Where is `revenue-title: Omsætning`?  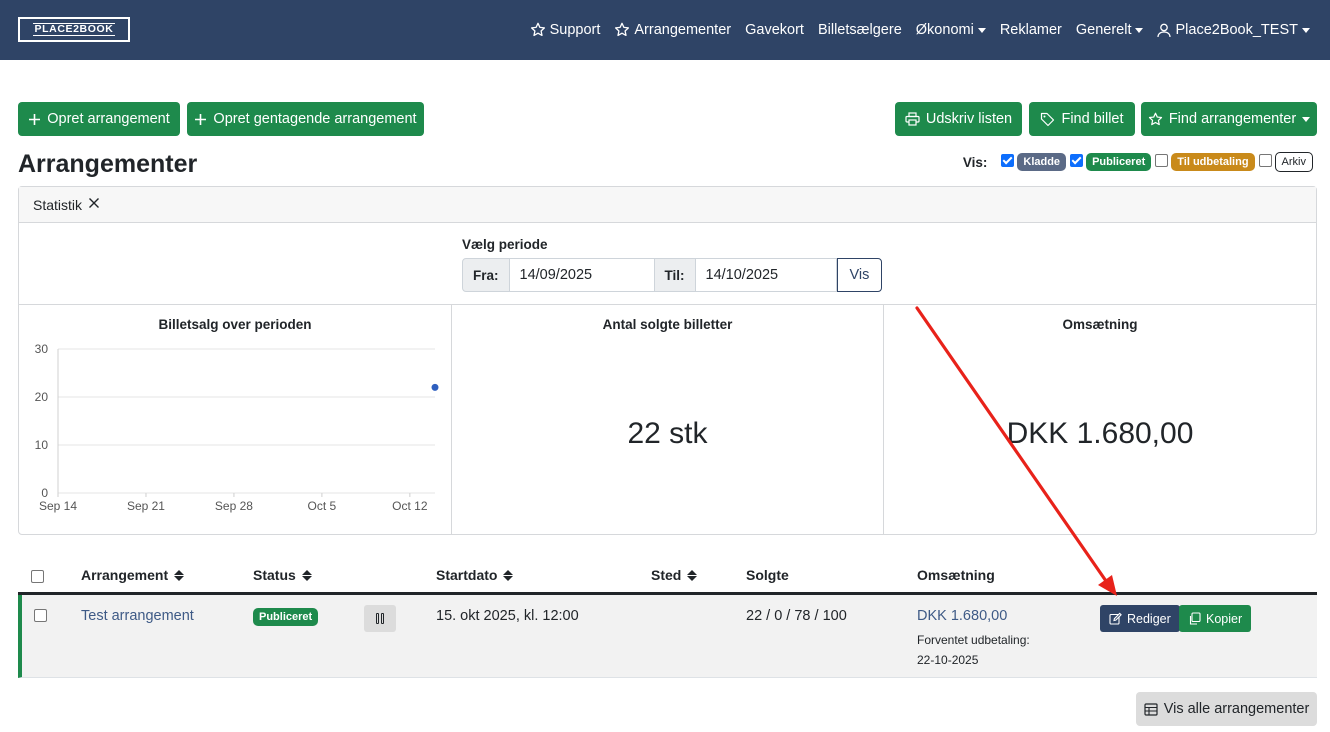
revenue-title: Omsætning is located at coordinates (1100, 324).